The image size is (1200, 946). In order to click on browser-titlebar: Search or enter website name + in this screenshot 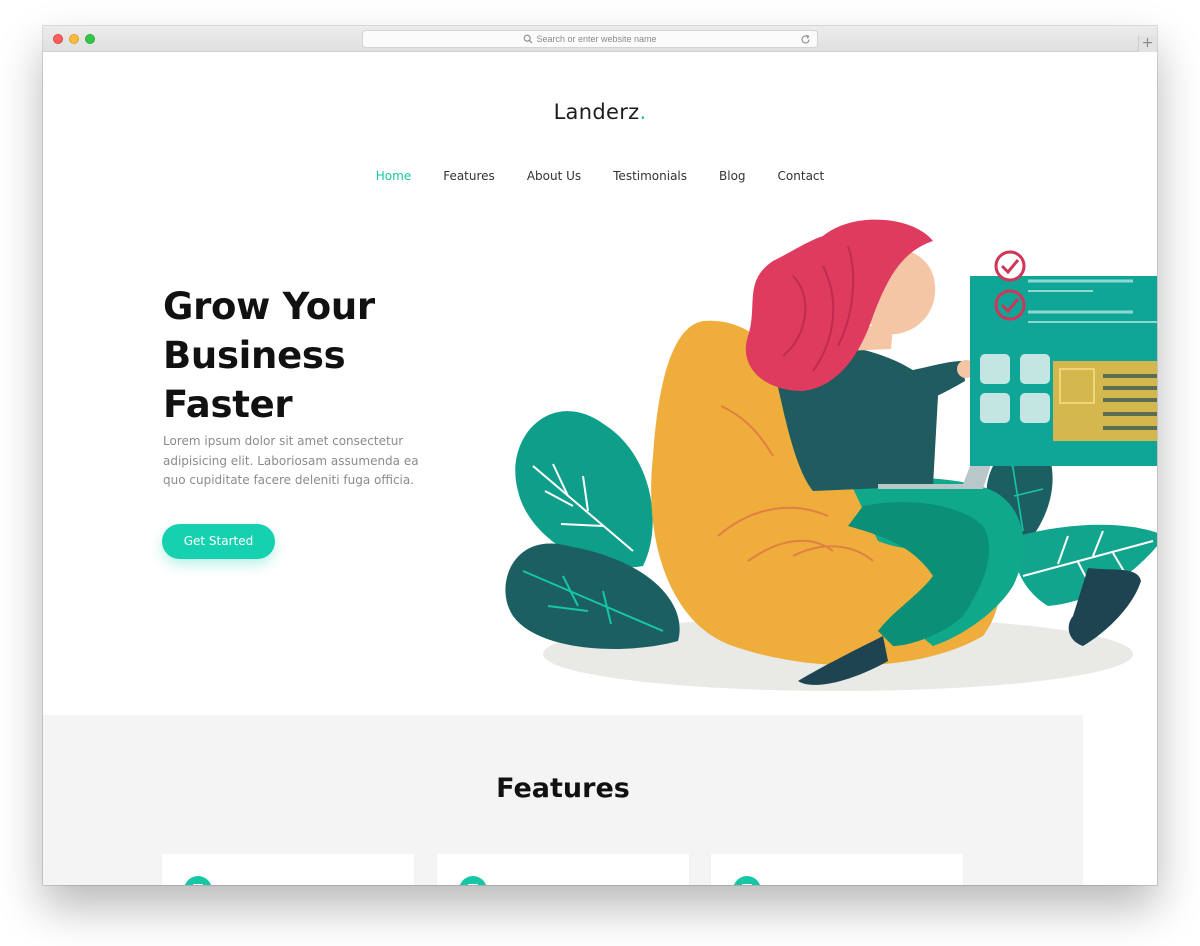, I will do `click(600, 39)`.